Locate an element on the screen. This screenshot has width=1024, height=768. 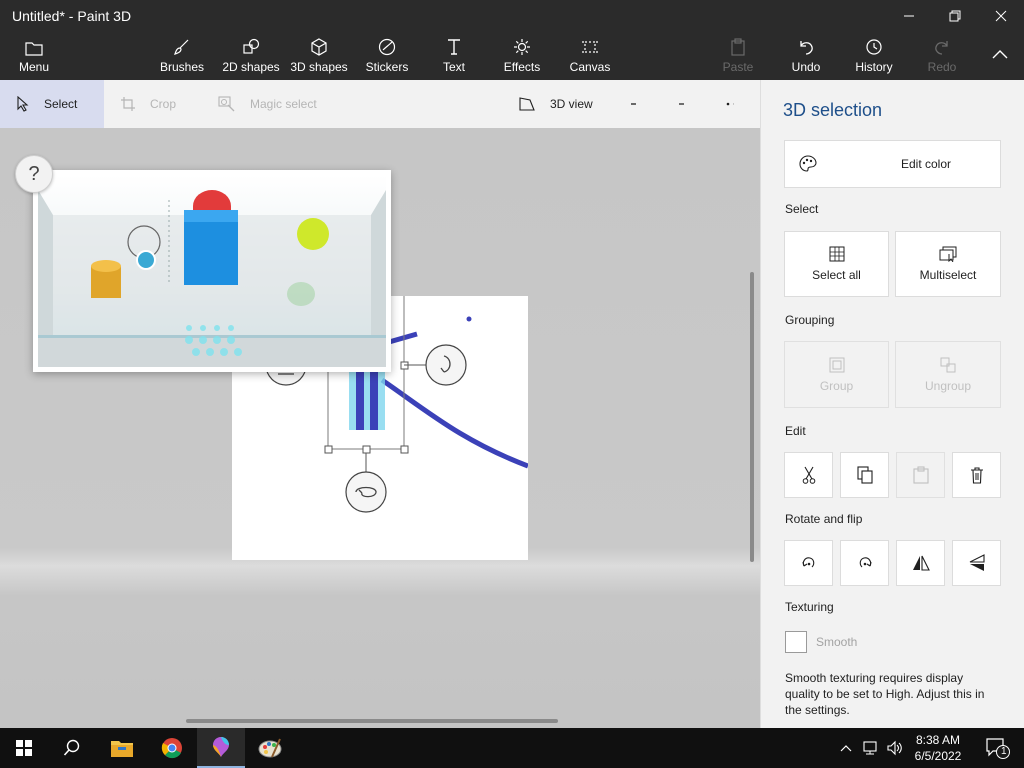
group-button: Group is located at coordinates (836, 374).